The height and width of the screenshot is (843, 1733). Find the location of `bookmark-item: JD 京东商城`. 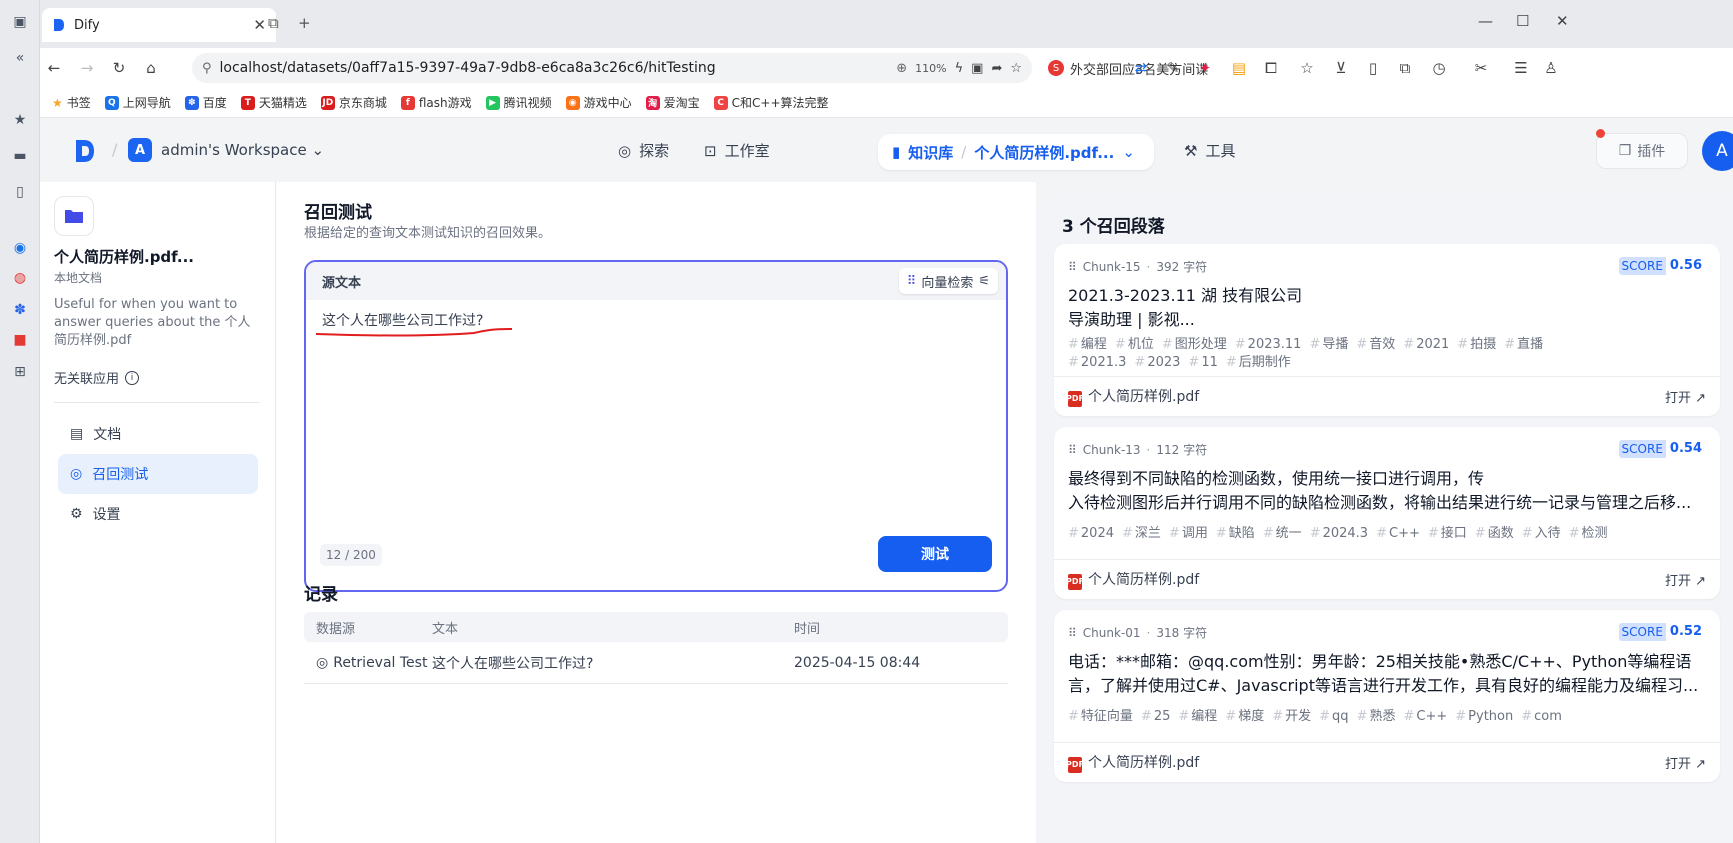

bookmark-item: JD 京东商城 is located at coordinates (353, 102).